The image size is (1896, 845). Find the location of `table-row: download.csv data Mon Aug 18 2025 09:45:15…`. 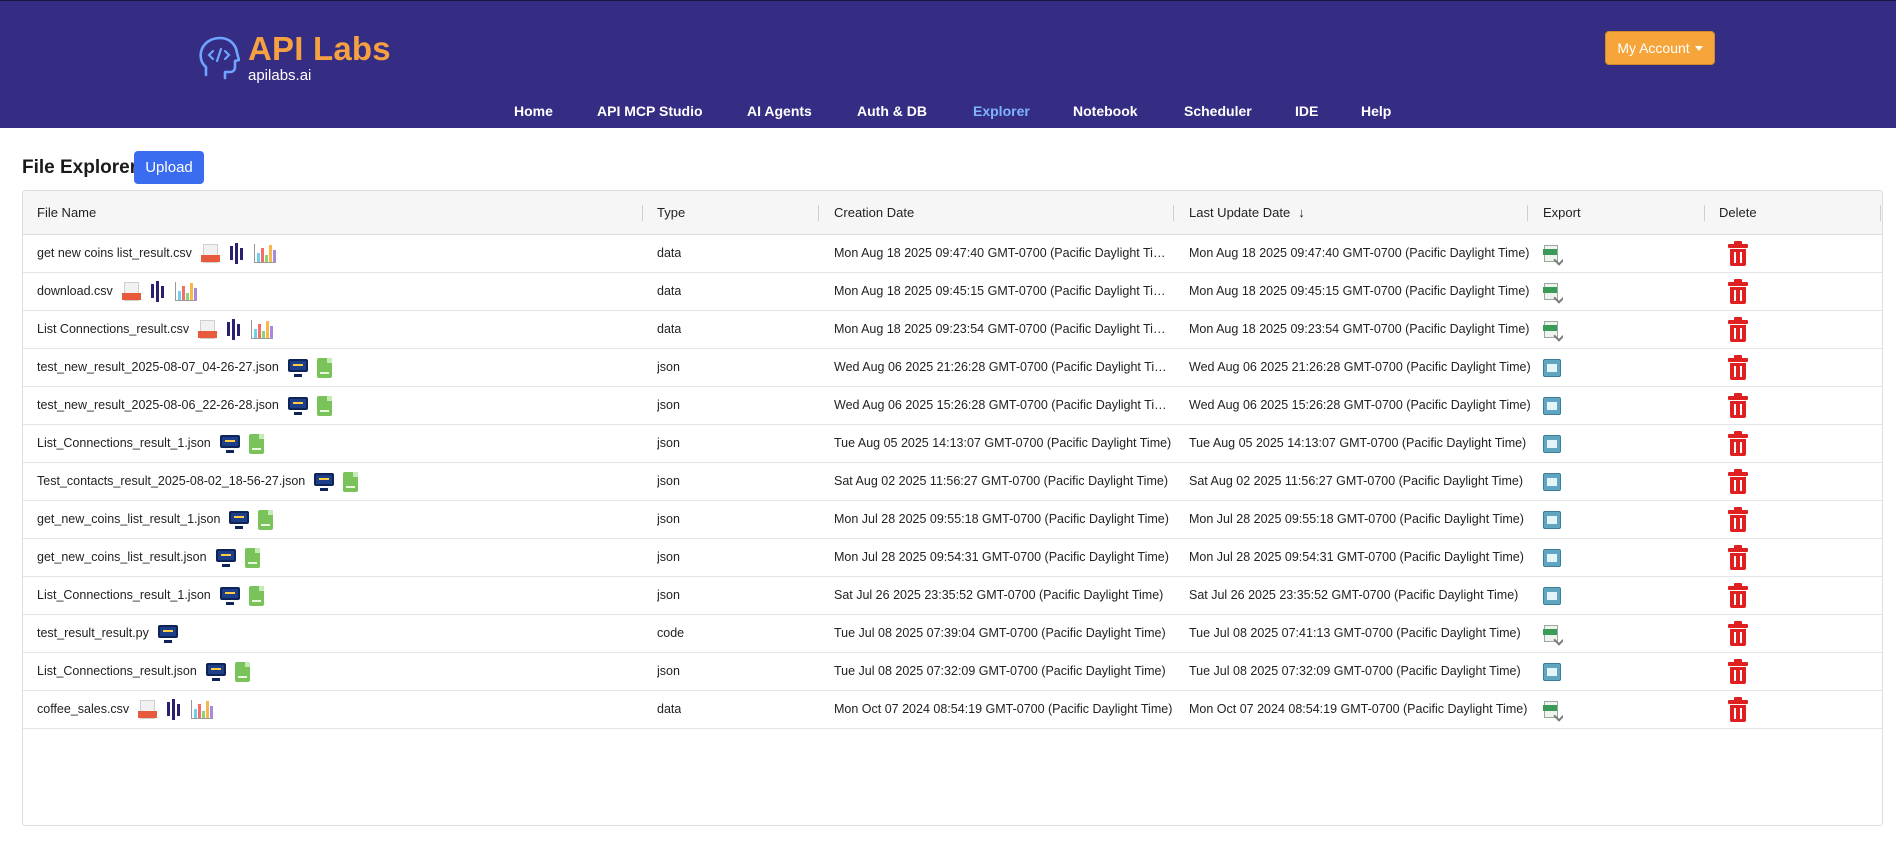

table-row: download.csv data Mon Aug 18 2025 09:45:15… is located at coordinates (952, 292).